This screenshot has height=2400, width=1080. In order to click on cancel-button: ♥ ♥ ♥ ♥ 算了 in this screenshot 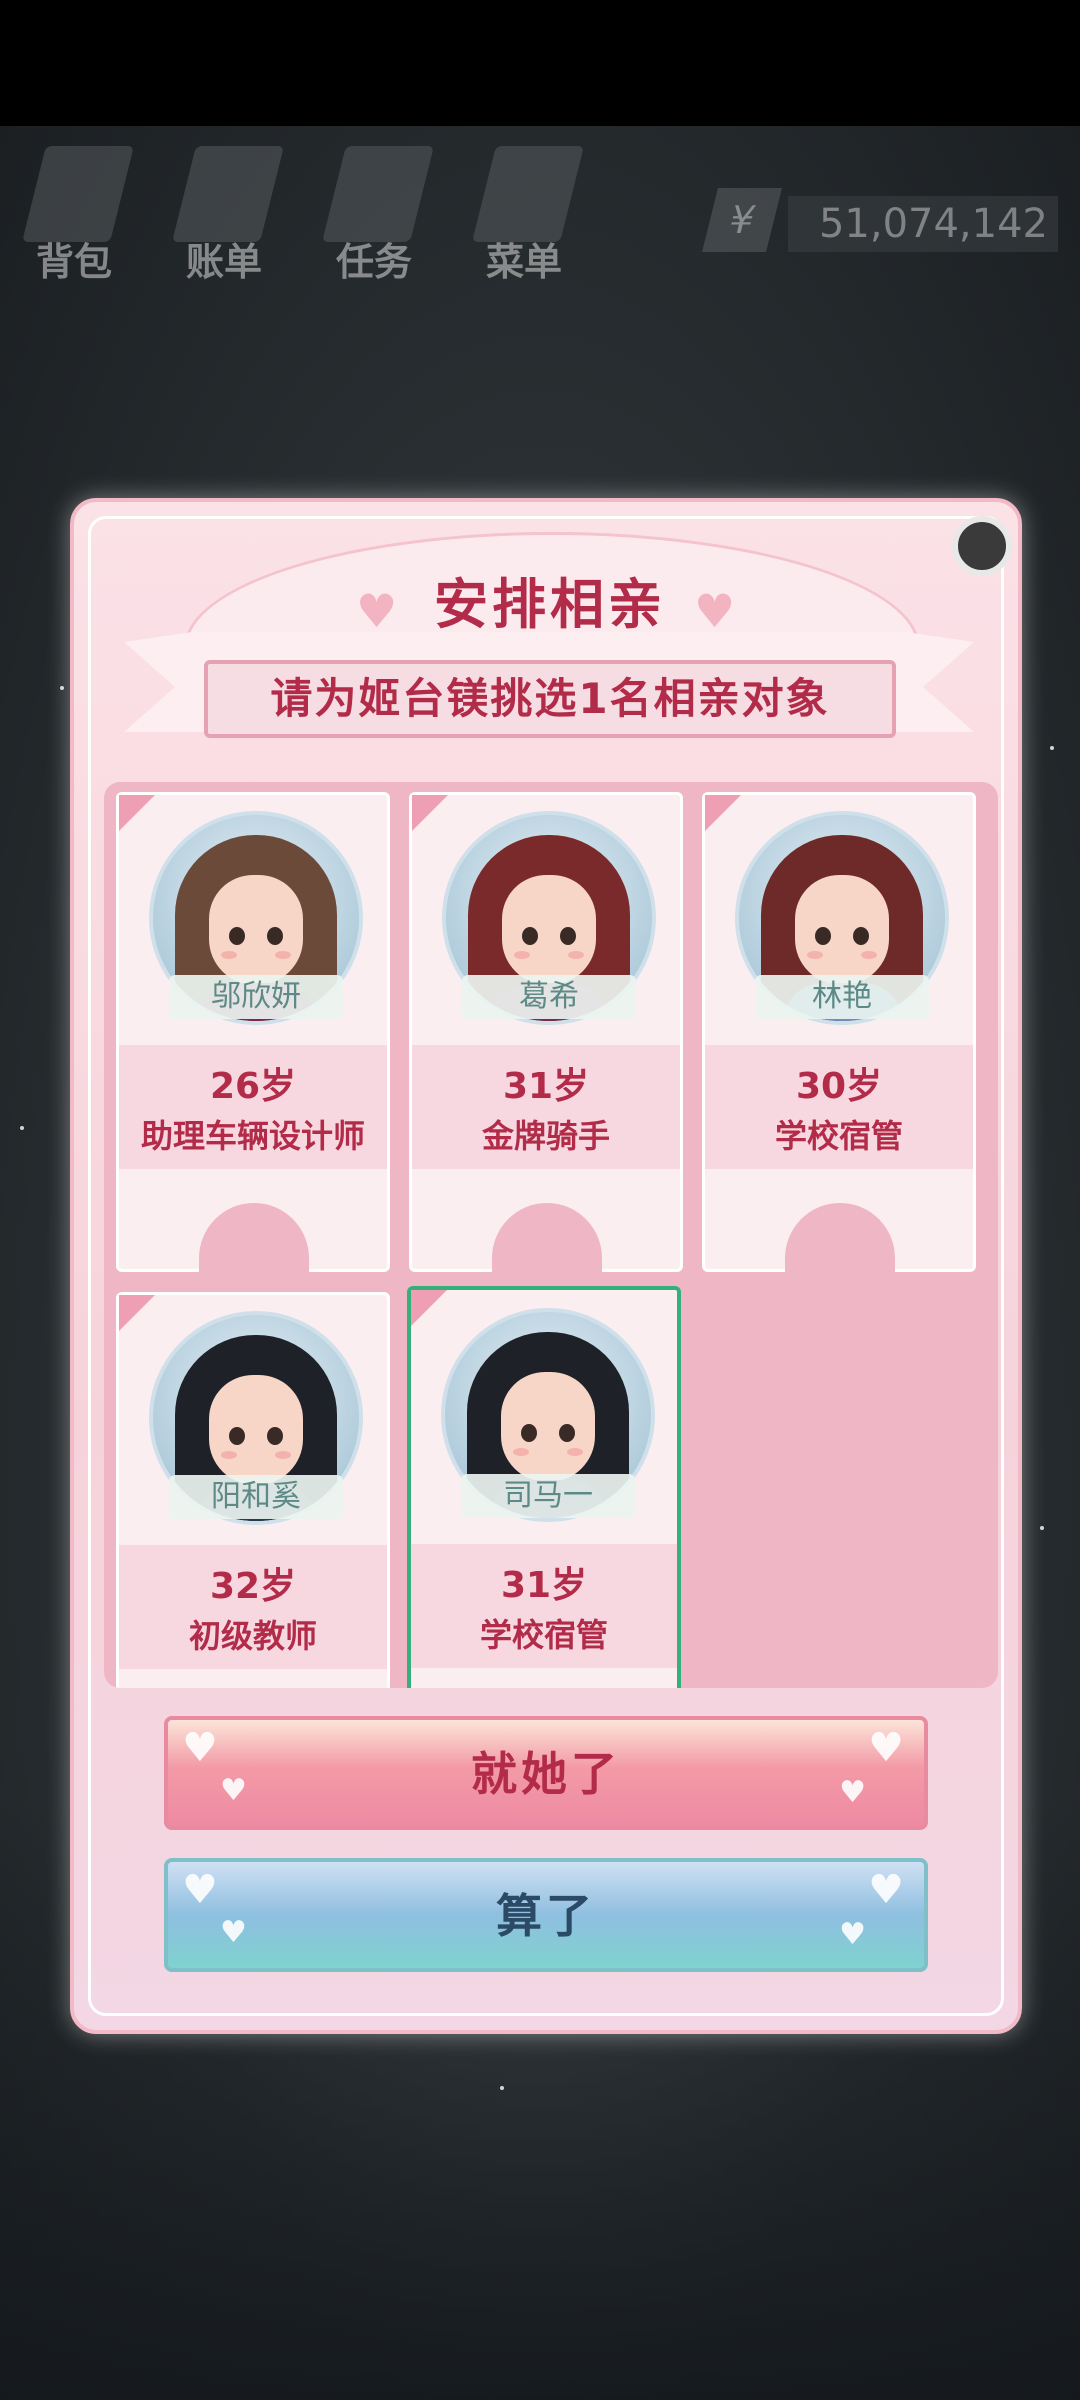, I will do `click(546, 1915)`.